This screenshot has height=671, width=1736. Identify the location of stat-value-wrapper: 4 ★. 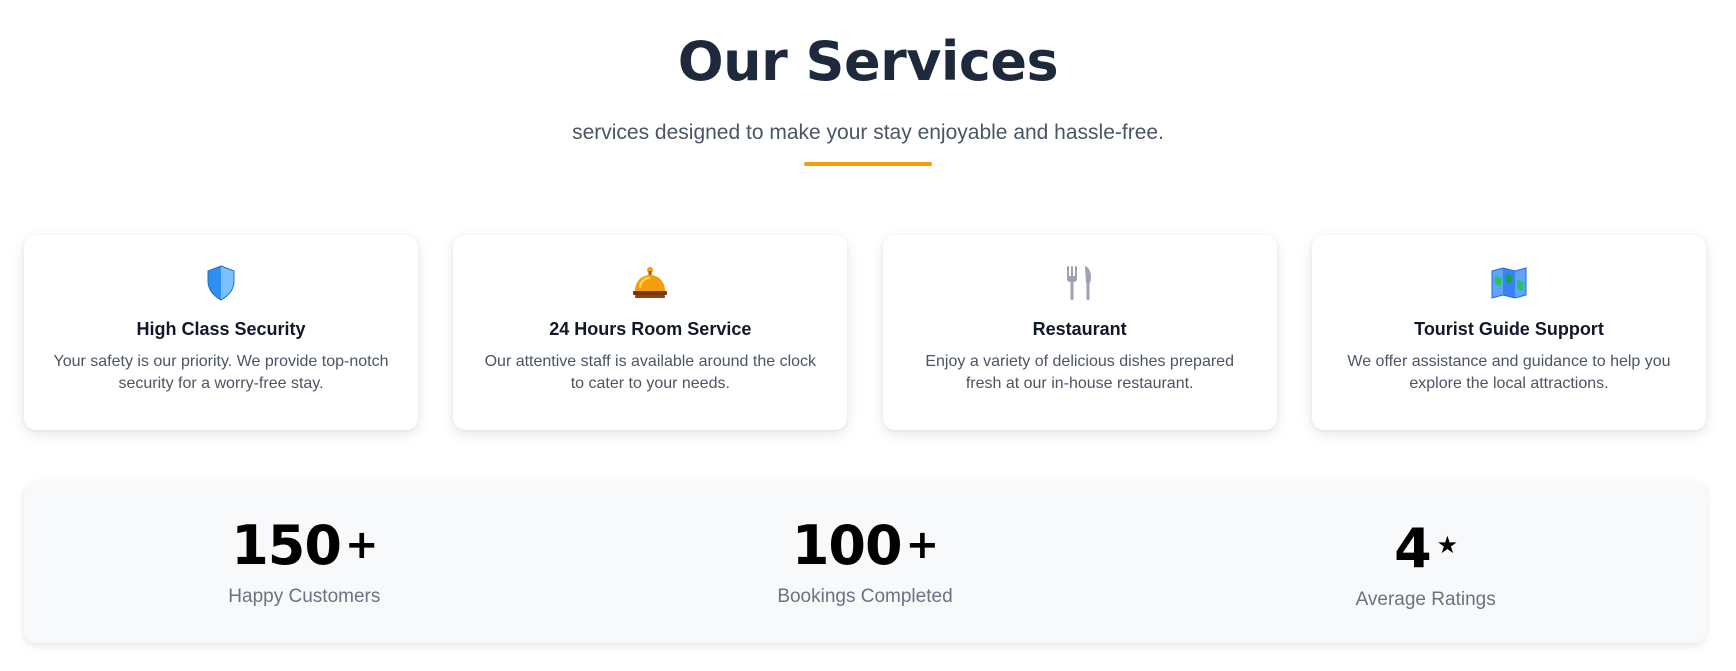
(1425, 547).